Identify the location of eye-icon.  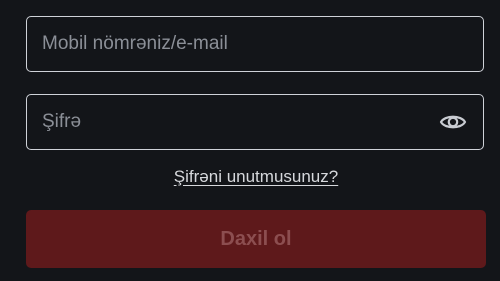
(453, 122).